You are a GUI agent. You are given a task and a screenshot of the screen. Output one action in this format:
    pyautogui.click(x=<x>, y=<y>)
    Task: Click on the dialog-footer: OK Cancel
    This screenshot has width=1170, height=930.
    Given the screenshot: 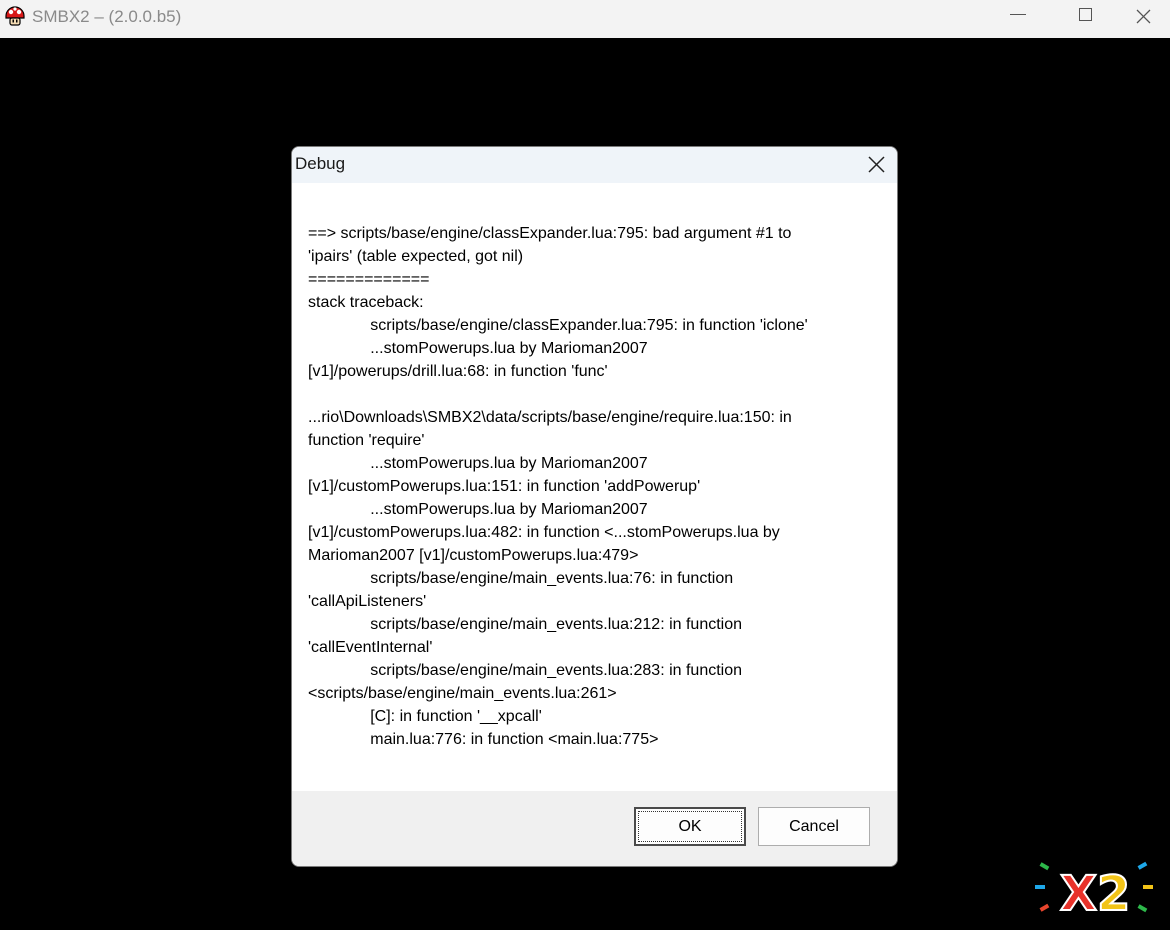 What is the action you would take?
    pyautogui.click(x=594, y=828)
    